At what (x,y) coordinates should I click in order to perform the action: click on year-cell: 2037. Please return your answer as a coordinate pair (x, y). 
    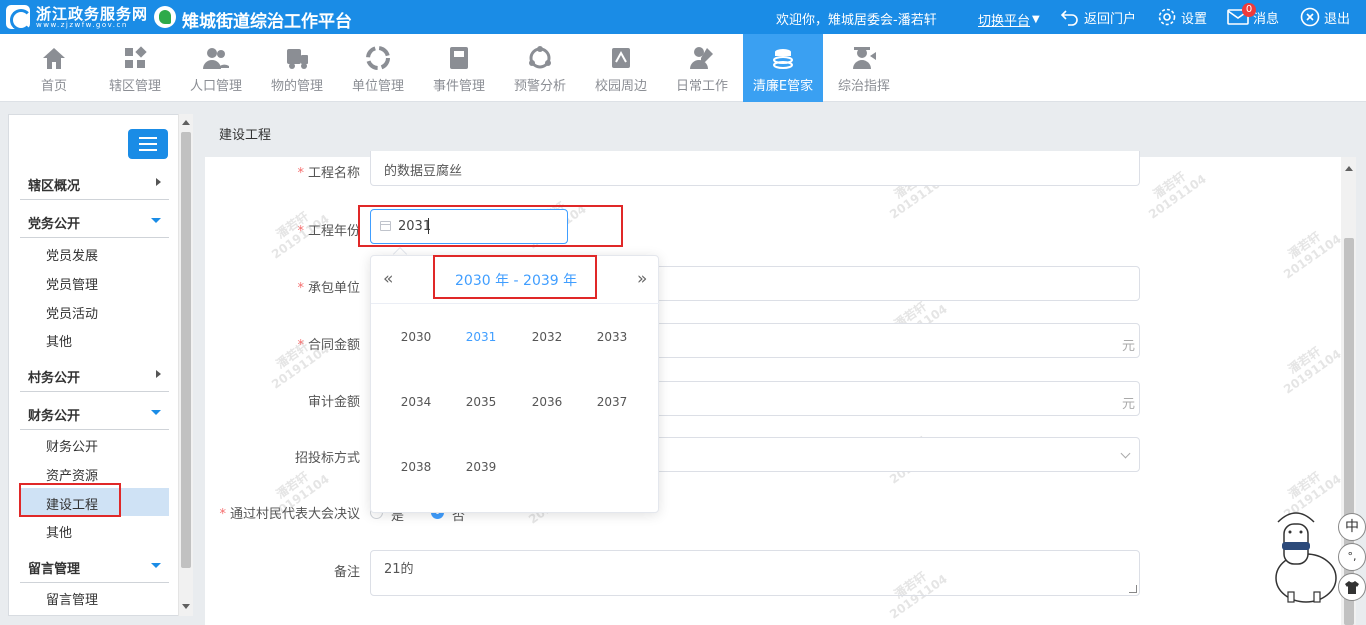
    Looking at the image, I should click on (612, 402).